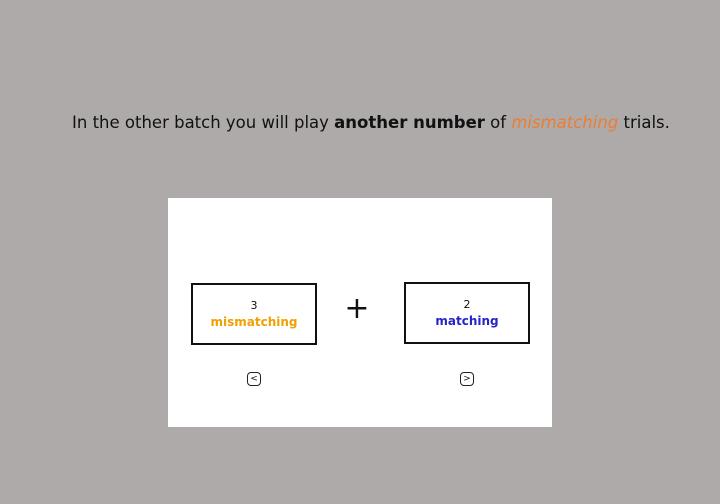  What do you see at coordinates (467, 379) in the screenshot?
I see `right-key-hint-icon: >` at bounding box center [467, 379].